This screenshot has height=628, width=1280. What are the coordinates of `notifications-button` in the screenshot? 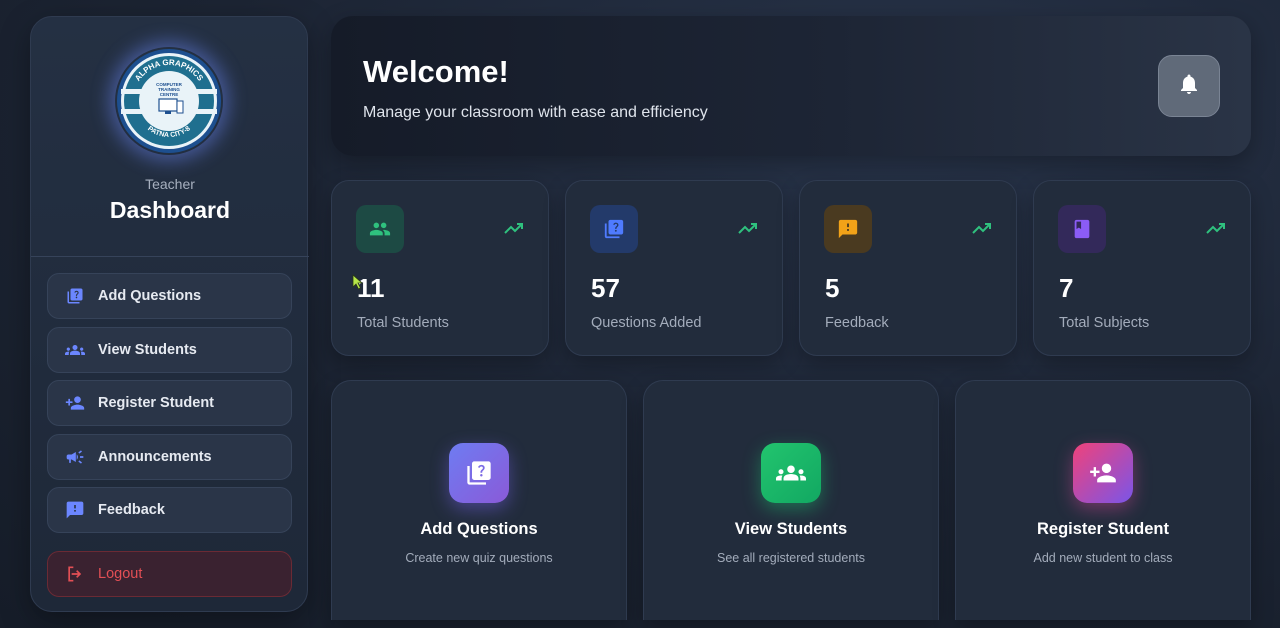 It's located at (1189, 86).